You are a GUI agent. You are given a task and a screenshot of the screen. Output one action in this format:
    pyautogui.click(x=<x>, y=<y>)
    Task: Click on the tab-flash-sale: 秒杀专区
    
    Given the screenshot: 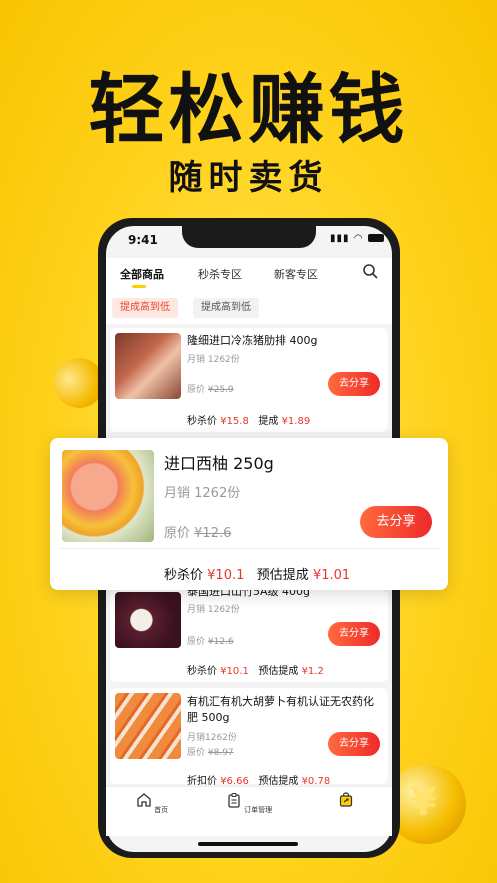 What is the action you would take?
    pyautogui.click(x=220, y=274)
    